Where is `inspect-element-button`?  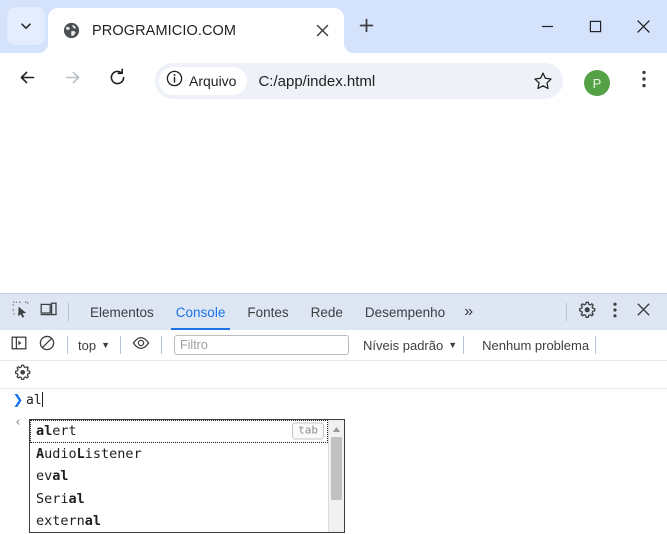
inspect-element-button is located at coordinates (20, 312).